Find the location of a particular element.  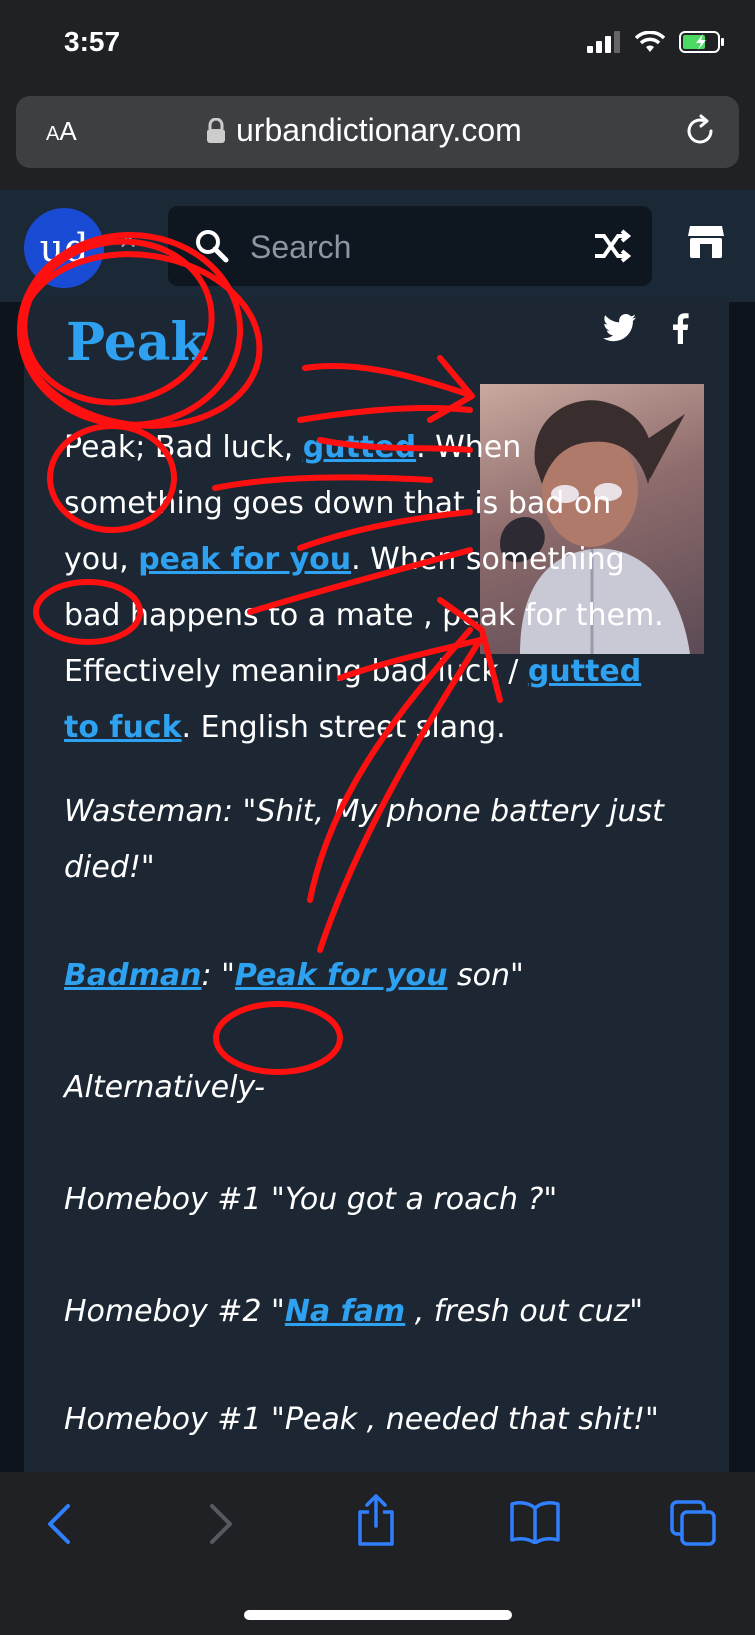

browser-address-area: AA urbandictionary.com is located at coordinates (377, 141).